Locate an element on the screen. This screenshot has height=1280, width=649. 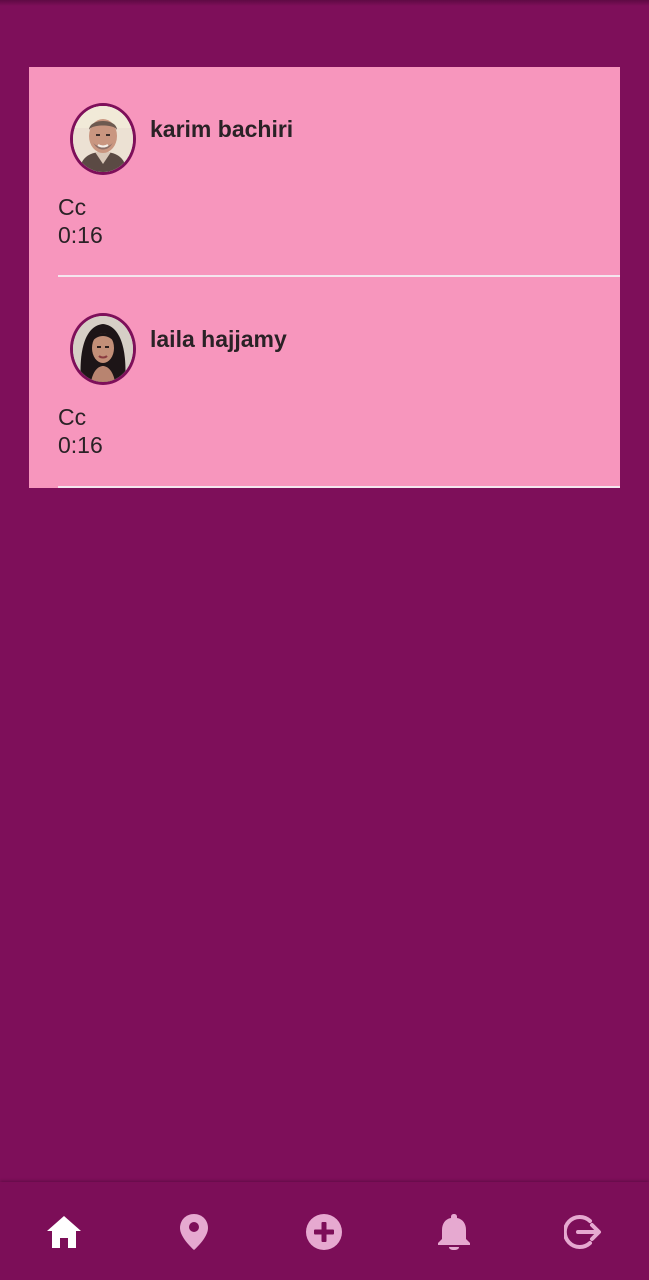
logout-icon is located at coordinates (582, 1232).